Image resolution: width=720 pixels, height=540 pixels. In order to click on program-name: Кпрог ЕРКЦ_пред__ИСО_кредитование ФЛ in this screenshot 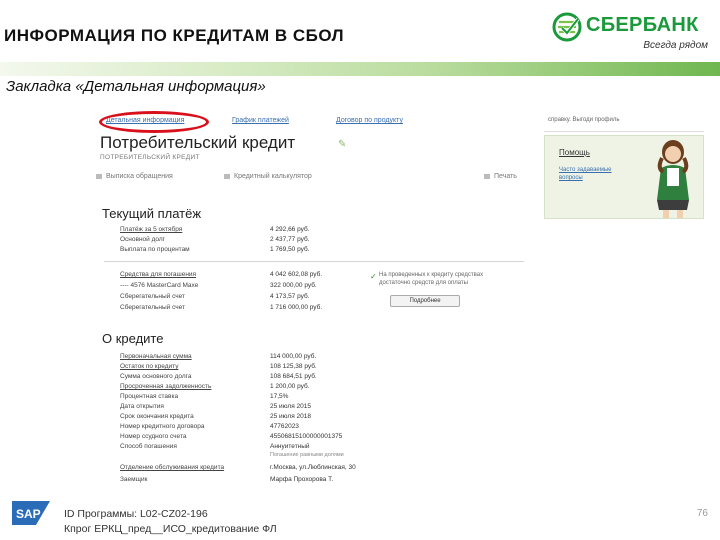, I will do `click(170, 529)`.